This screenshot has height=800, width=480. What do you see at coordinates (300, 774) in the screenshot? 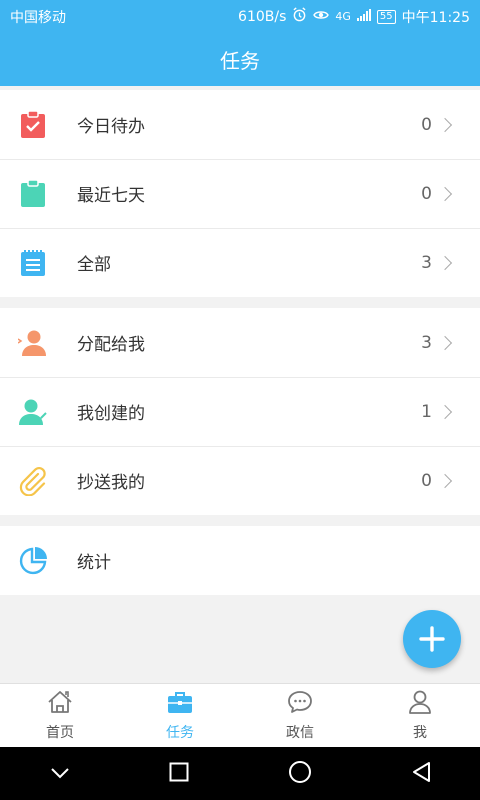
I see `home-circle-icon` at bounding box center [300, 774].